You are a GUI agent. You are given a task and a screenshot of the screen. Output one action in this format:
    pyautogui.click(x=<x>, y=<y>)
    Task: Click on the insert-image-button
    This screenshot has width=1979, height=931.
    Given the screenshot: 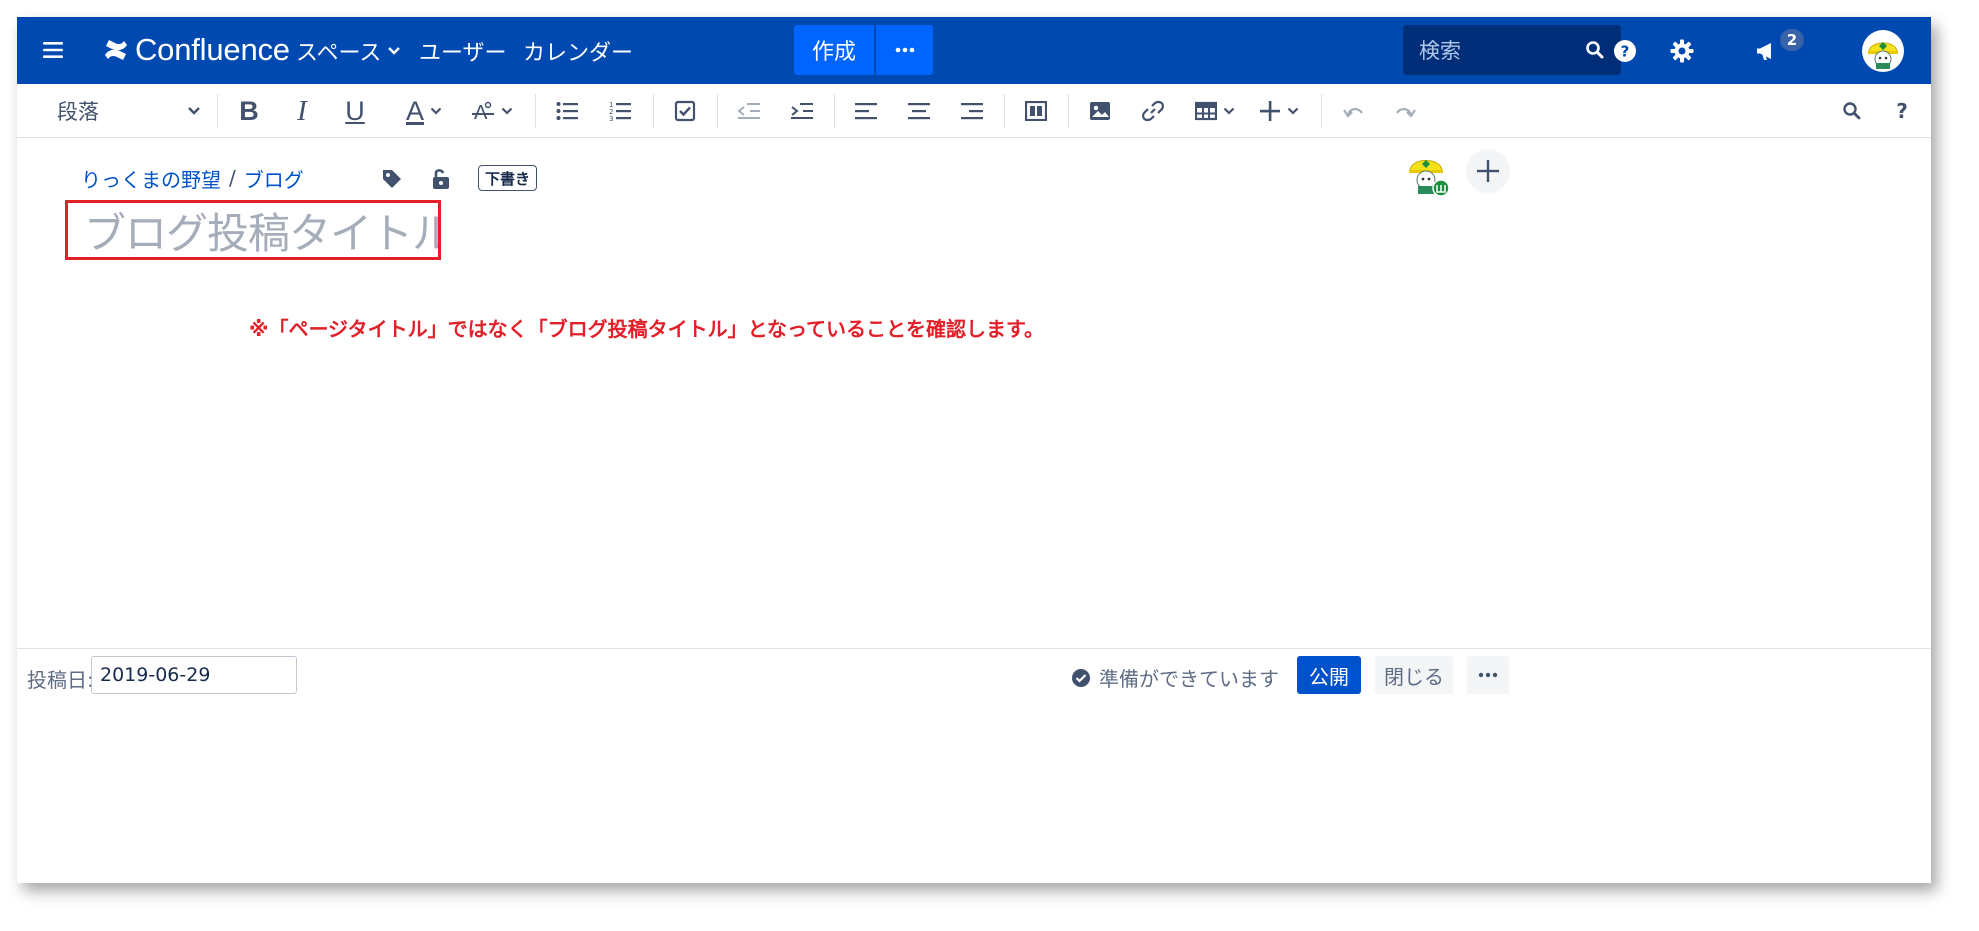 What is the action you would take?
    pyautogui.click(x=1100, y=111)
    